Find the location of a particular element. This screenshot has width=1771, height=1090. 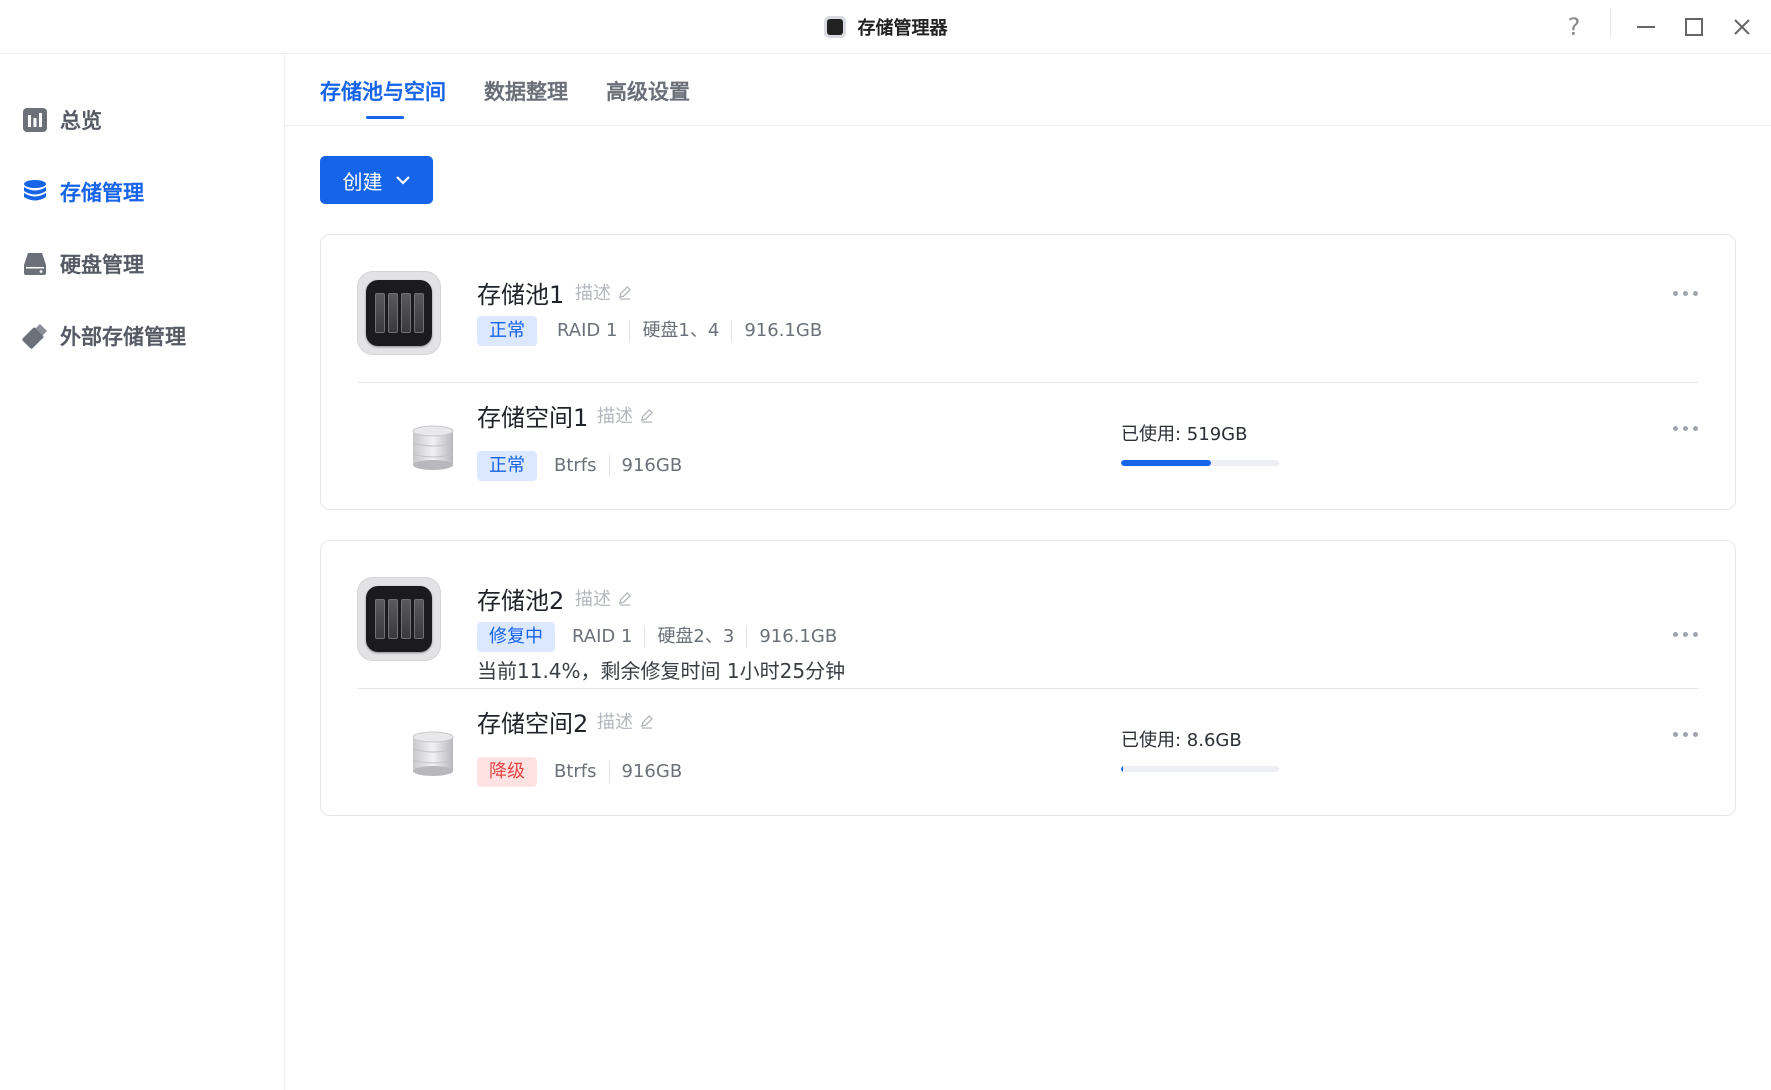

pool-meta: 修复中 RAID 1 硬盘2、3 916.1GB is located at coordinates (663, 637).